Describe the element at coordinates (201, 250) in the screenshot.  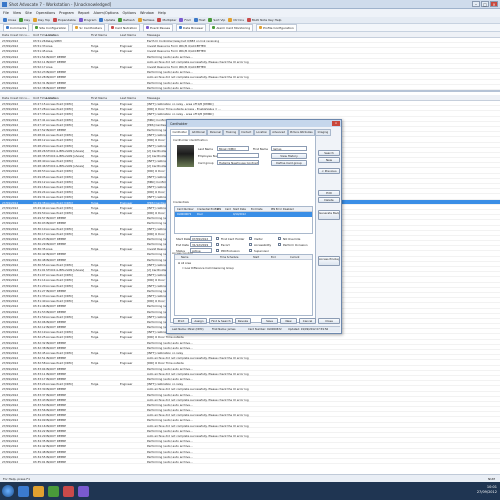
I see `status-select: Active` at that location.